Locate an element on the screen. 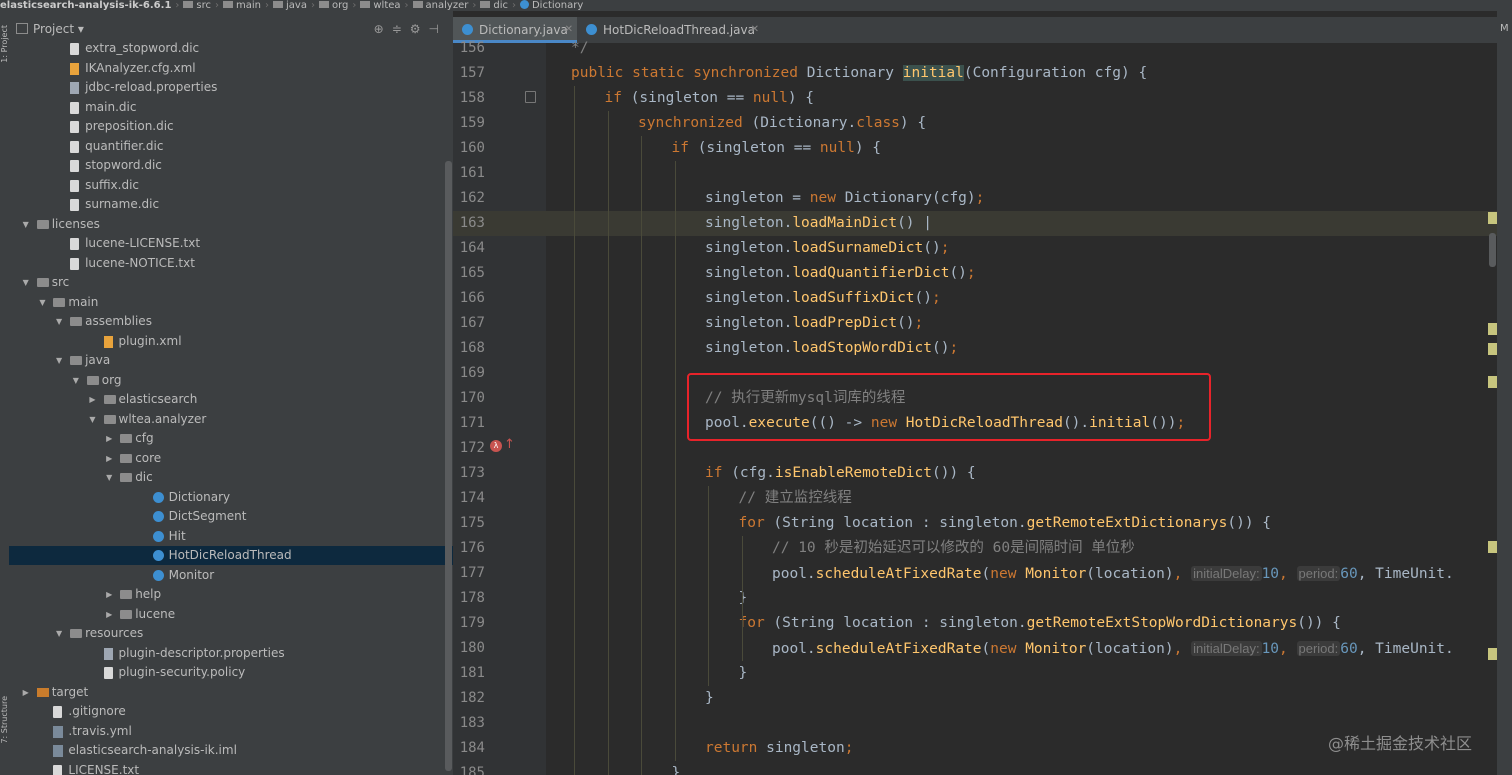 This screenshot has height=775, width=1512. code-line: 176 // 10 秒是初始延迟可以修改的 60是间隔时间 单位秒 is located at coordinates (978, 548).